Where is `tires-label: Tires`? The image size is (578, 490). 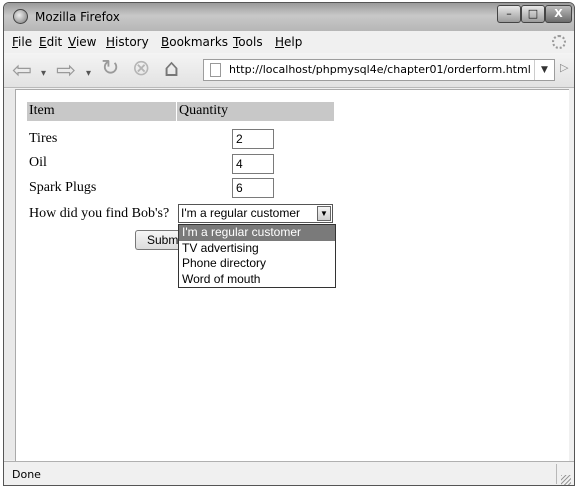
tires-label: Tires is located at coordinates (43, 138).